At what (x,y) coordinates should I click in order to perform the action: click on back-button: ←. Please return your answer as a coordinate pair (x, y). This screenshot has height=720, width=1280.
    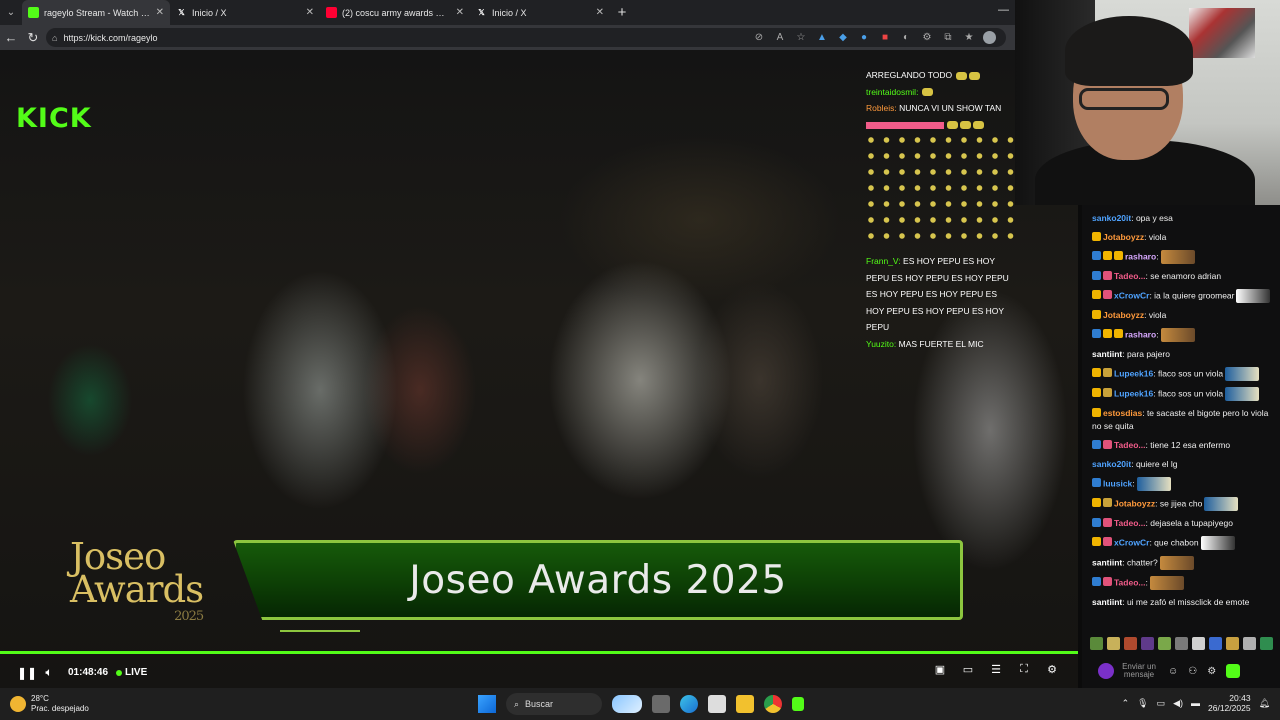
    Looking at the image, I should click on (11, 37).